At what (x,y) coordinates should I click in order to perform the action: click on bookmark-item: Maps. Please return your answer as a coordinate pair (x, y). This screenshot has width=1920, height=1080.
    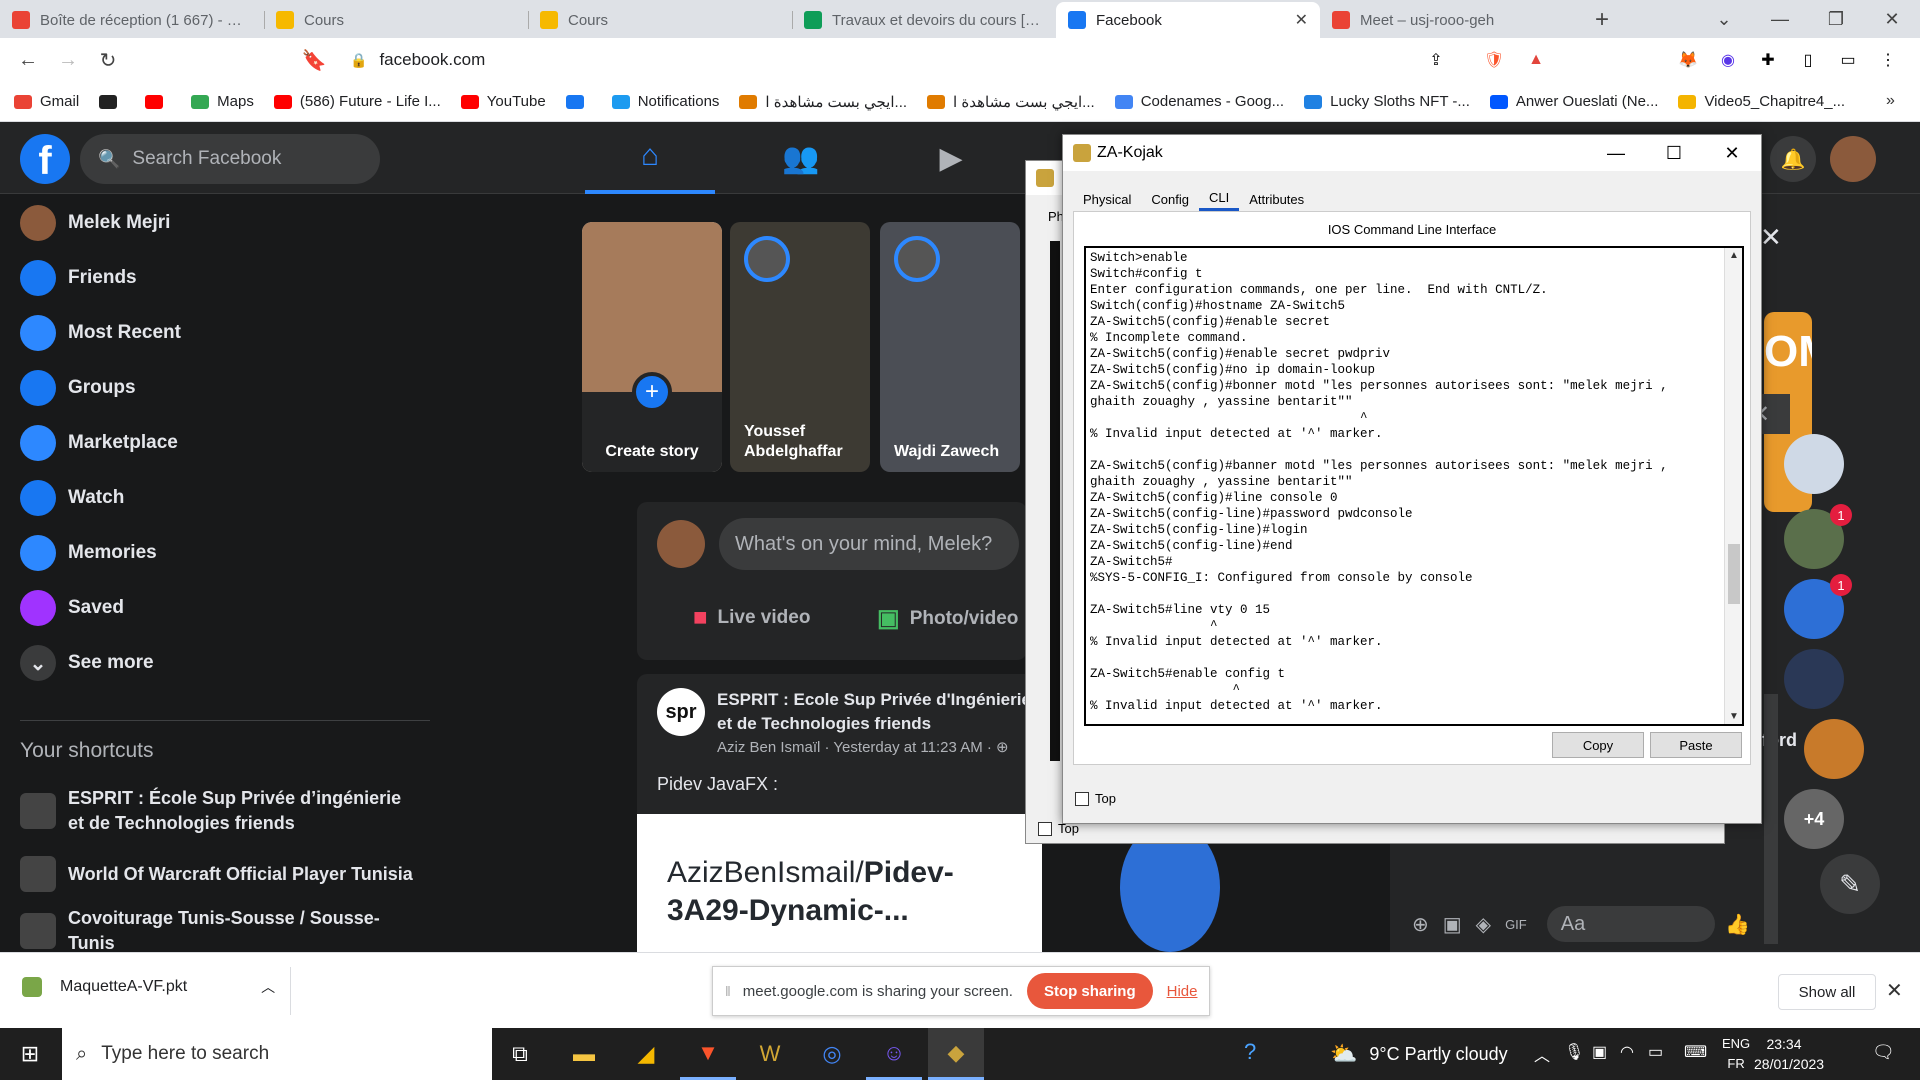
    Looking at the image, I should click on (222, 101).